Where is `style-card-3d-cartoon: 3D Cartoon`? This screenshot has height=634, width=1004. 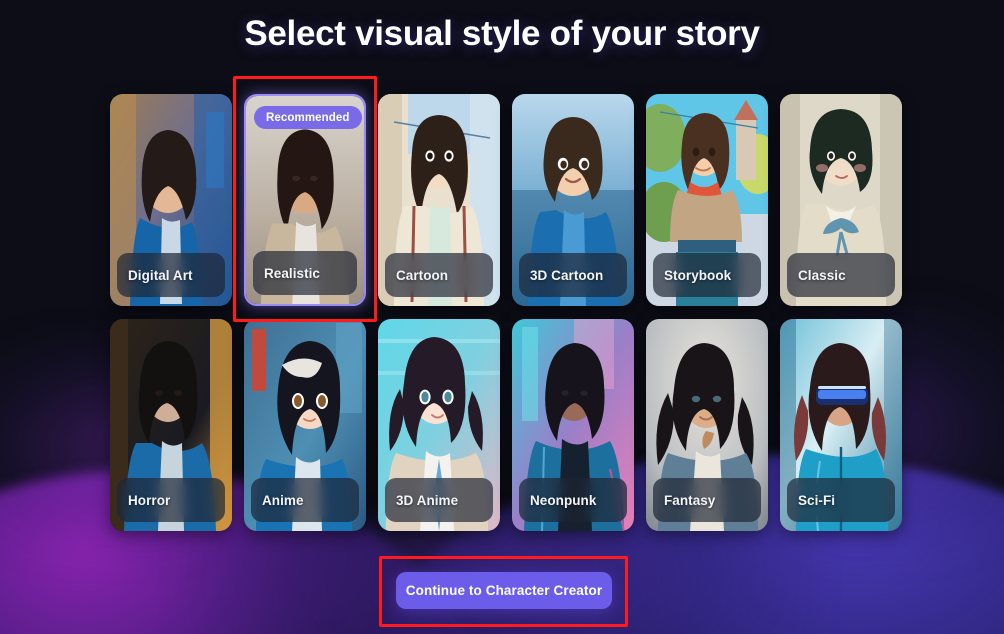
style-card-3d-cartoon: 3D Cartoon is located at coordinates (573, 200).